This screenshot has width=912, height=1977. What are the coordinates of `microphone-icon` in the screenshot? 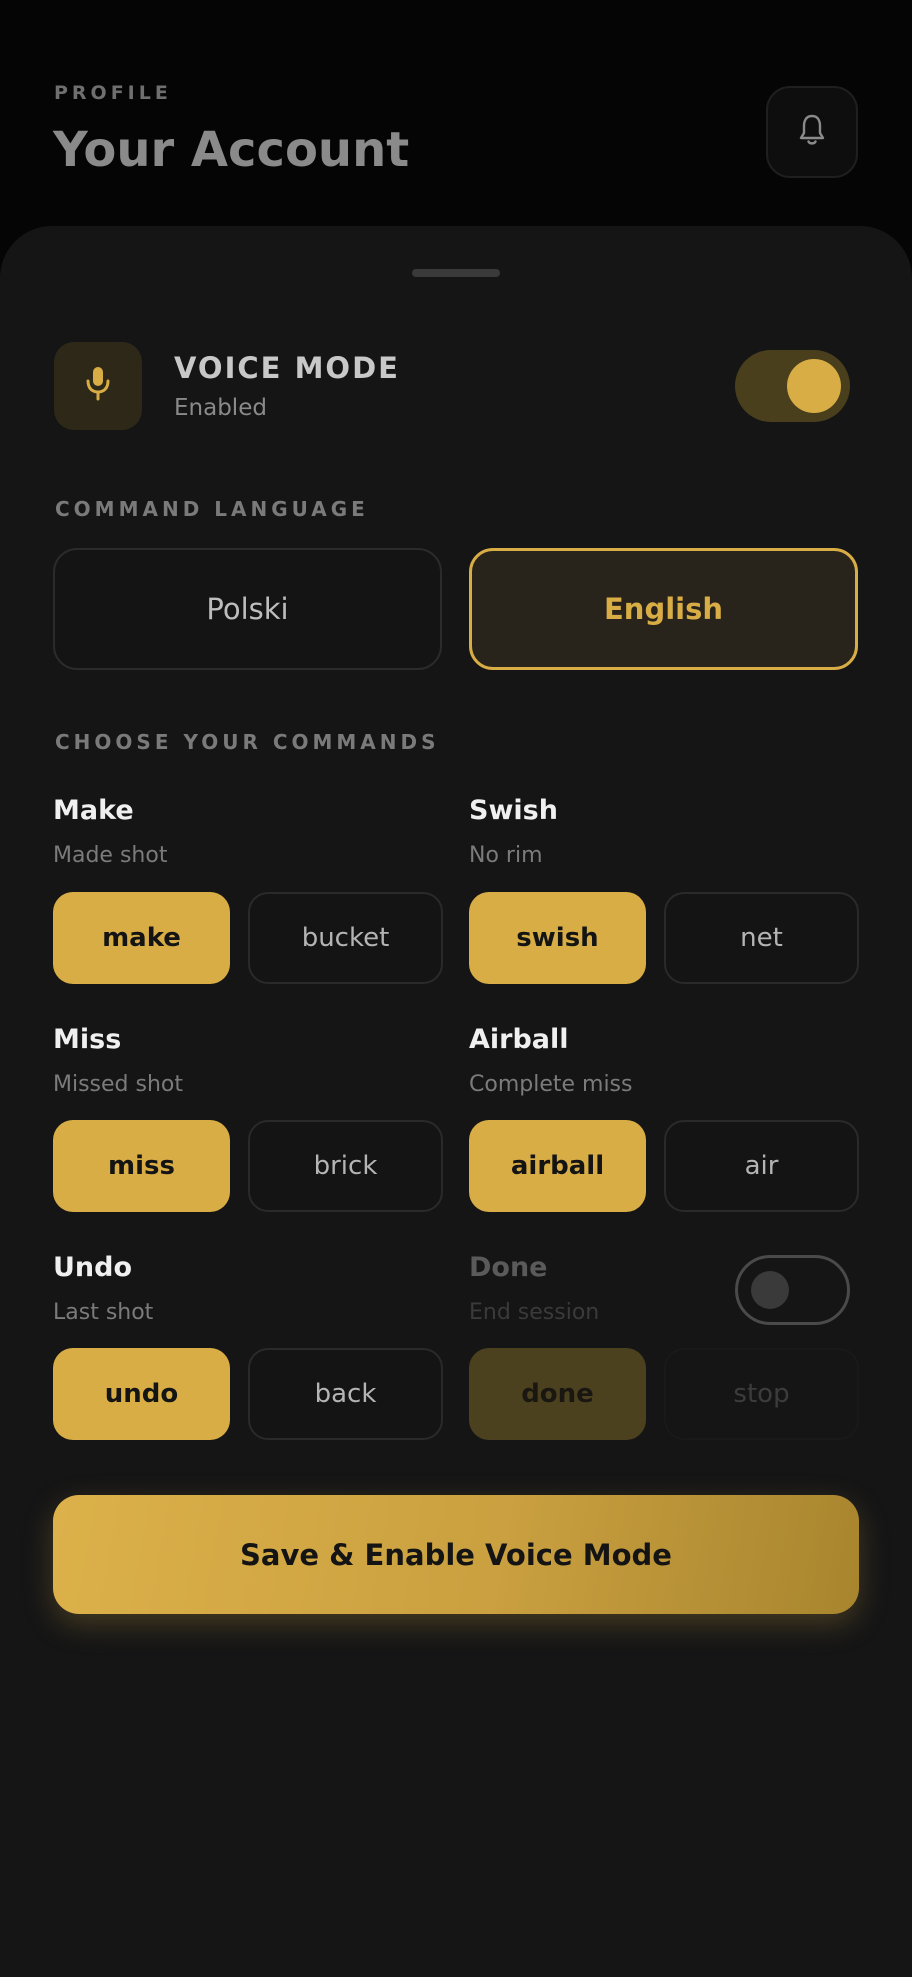 It's located at (98, 386).